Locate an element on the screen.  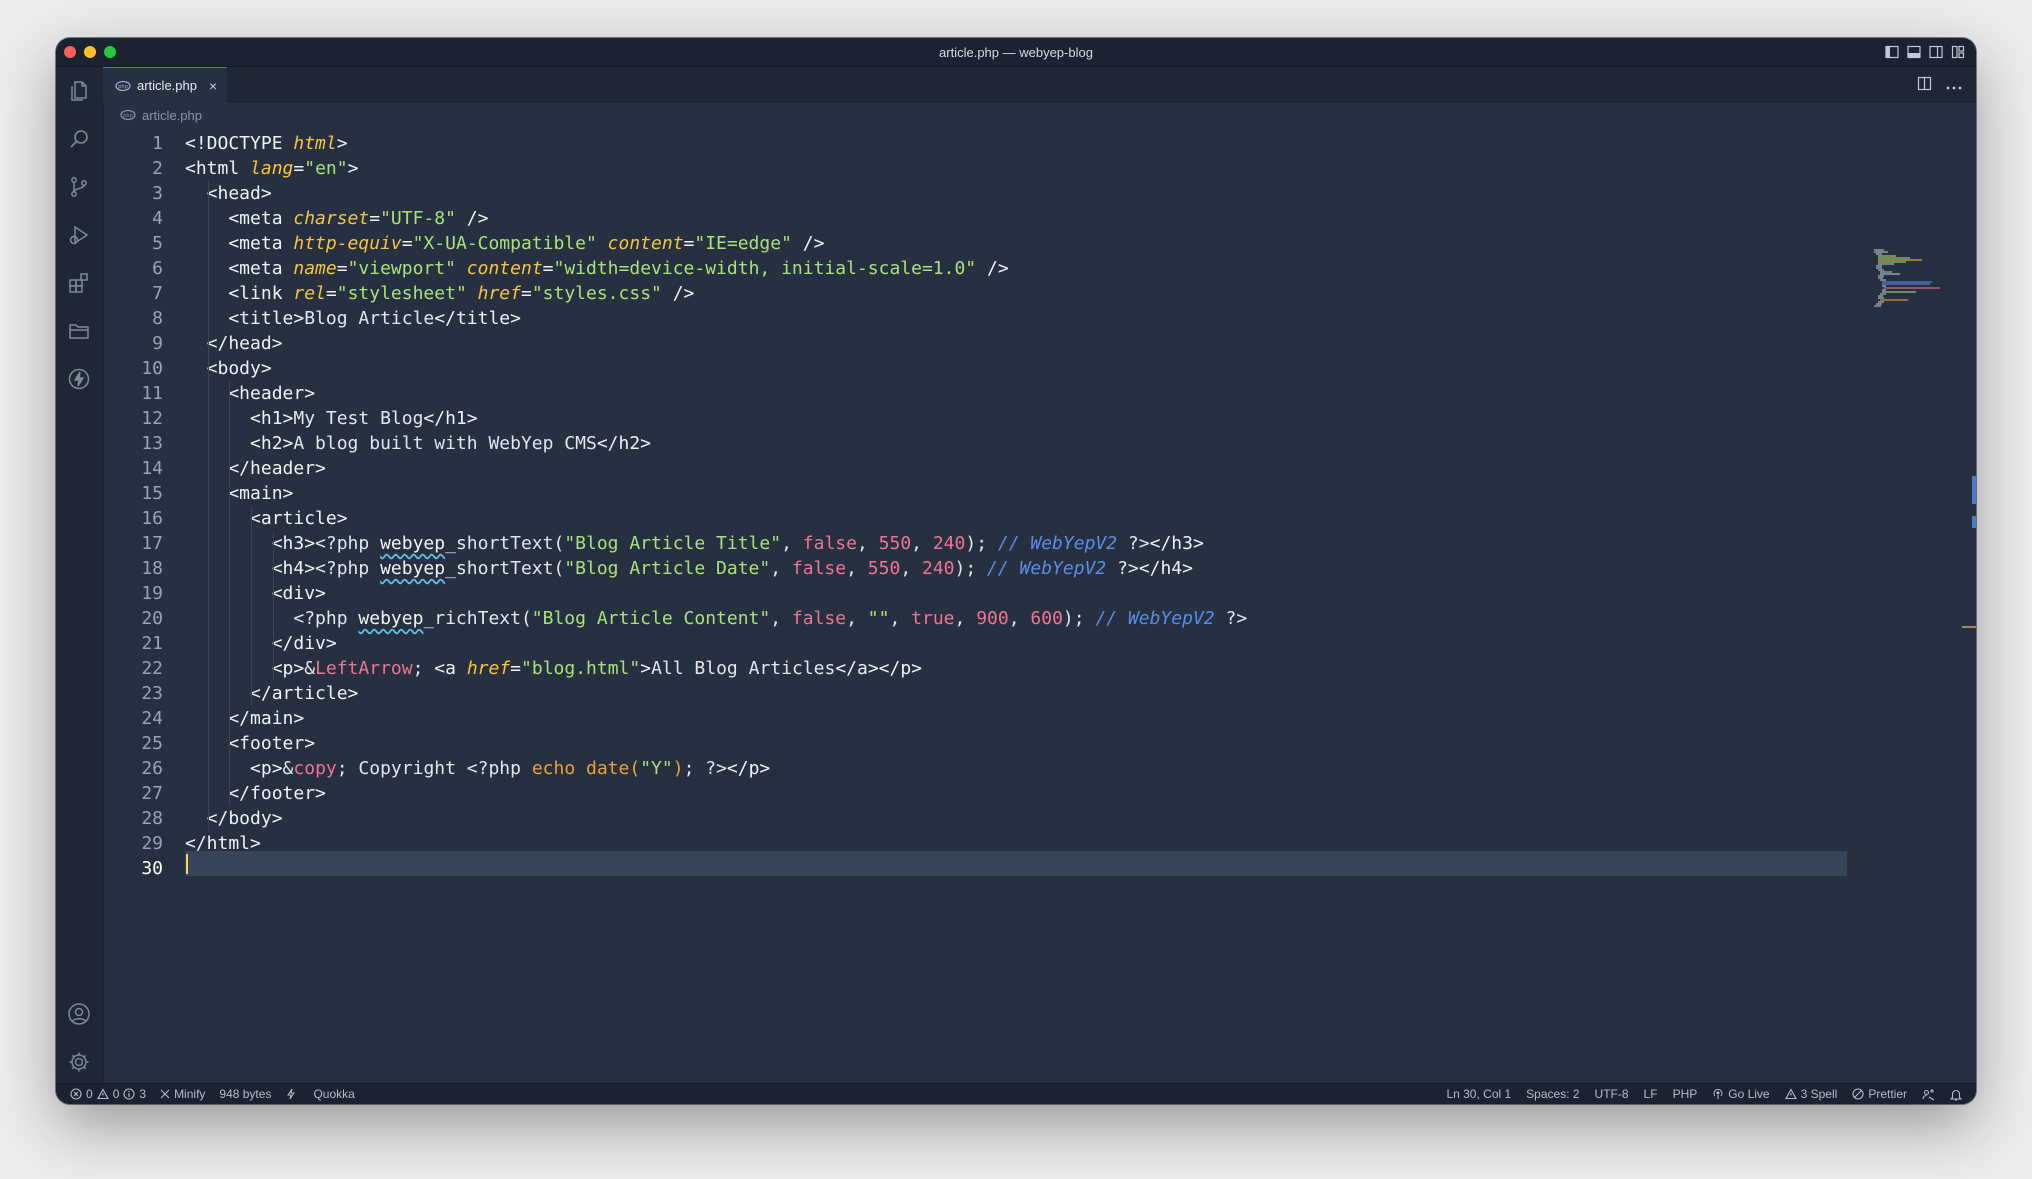
code-line: <main> is located at coordinates (239, 493).